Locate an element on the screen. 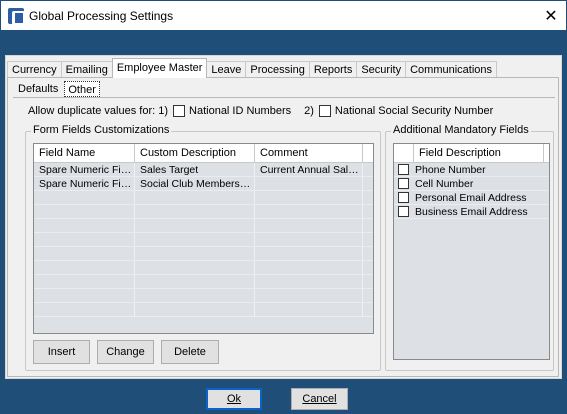 This screenshot has width=567, height=414. mandatory-fields-group-label: Additional Mandatory Fields is located at coordinates (461, 130).